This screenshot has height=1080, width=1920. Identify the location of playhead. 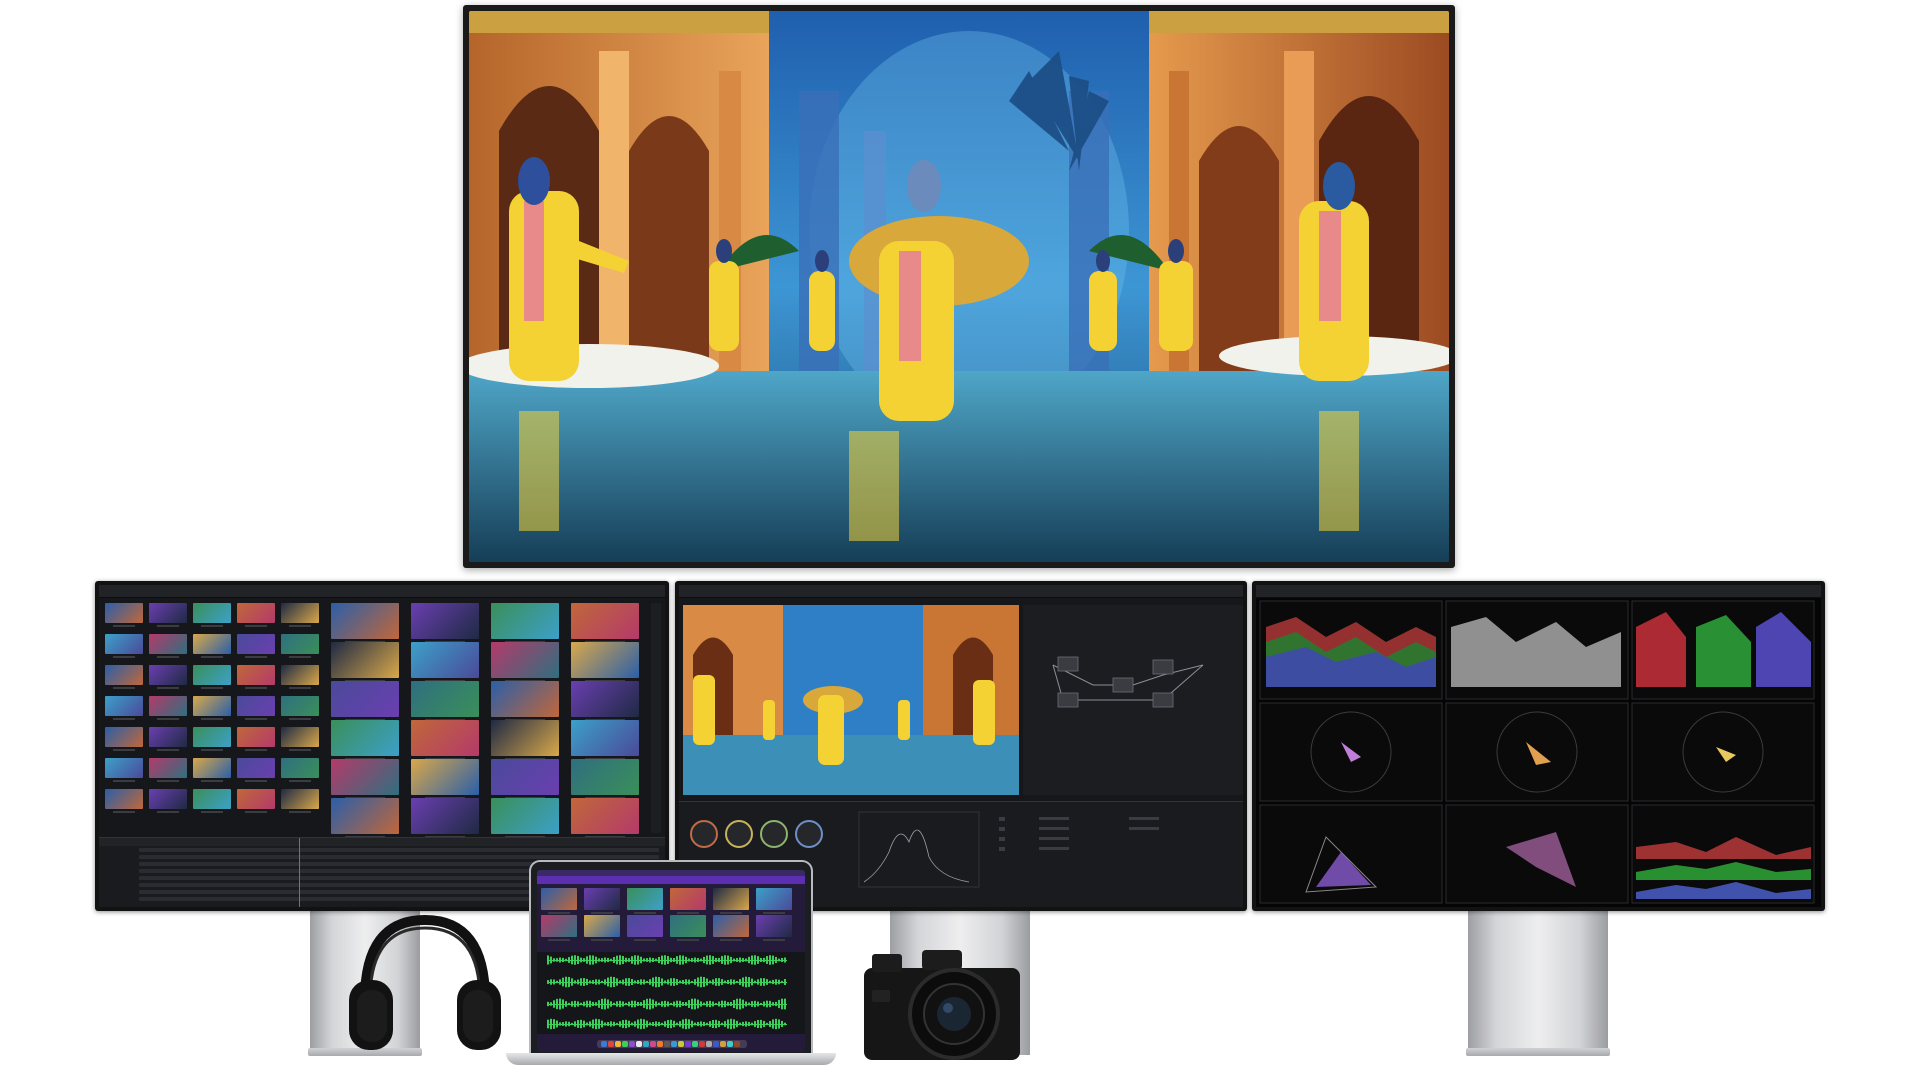
(299, 872).